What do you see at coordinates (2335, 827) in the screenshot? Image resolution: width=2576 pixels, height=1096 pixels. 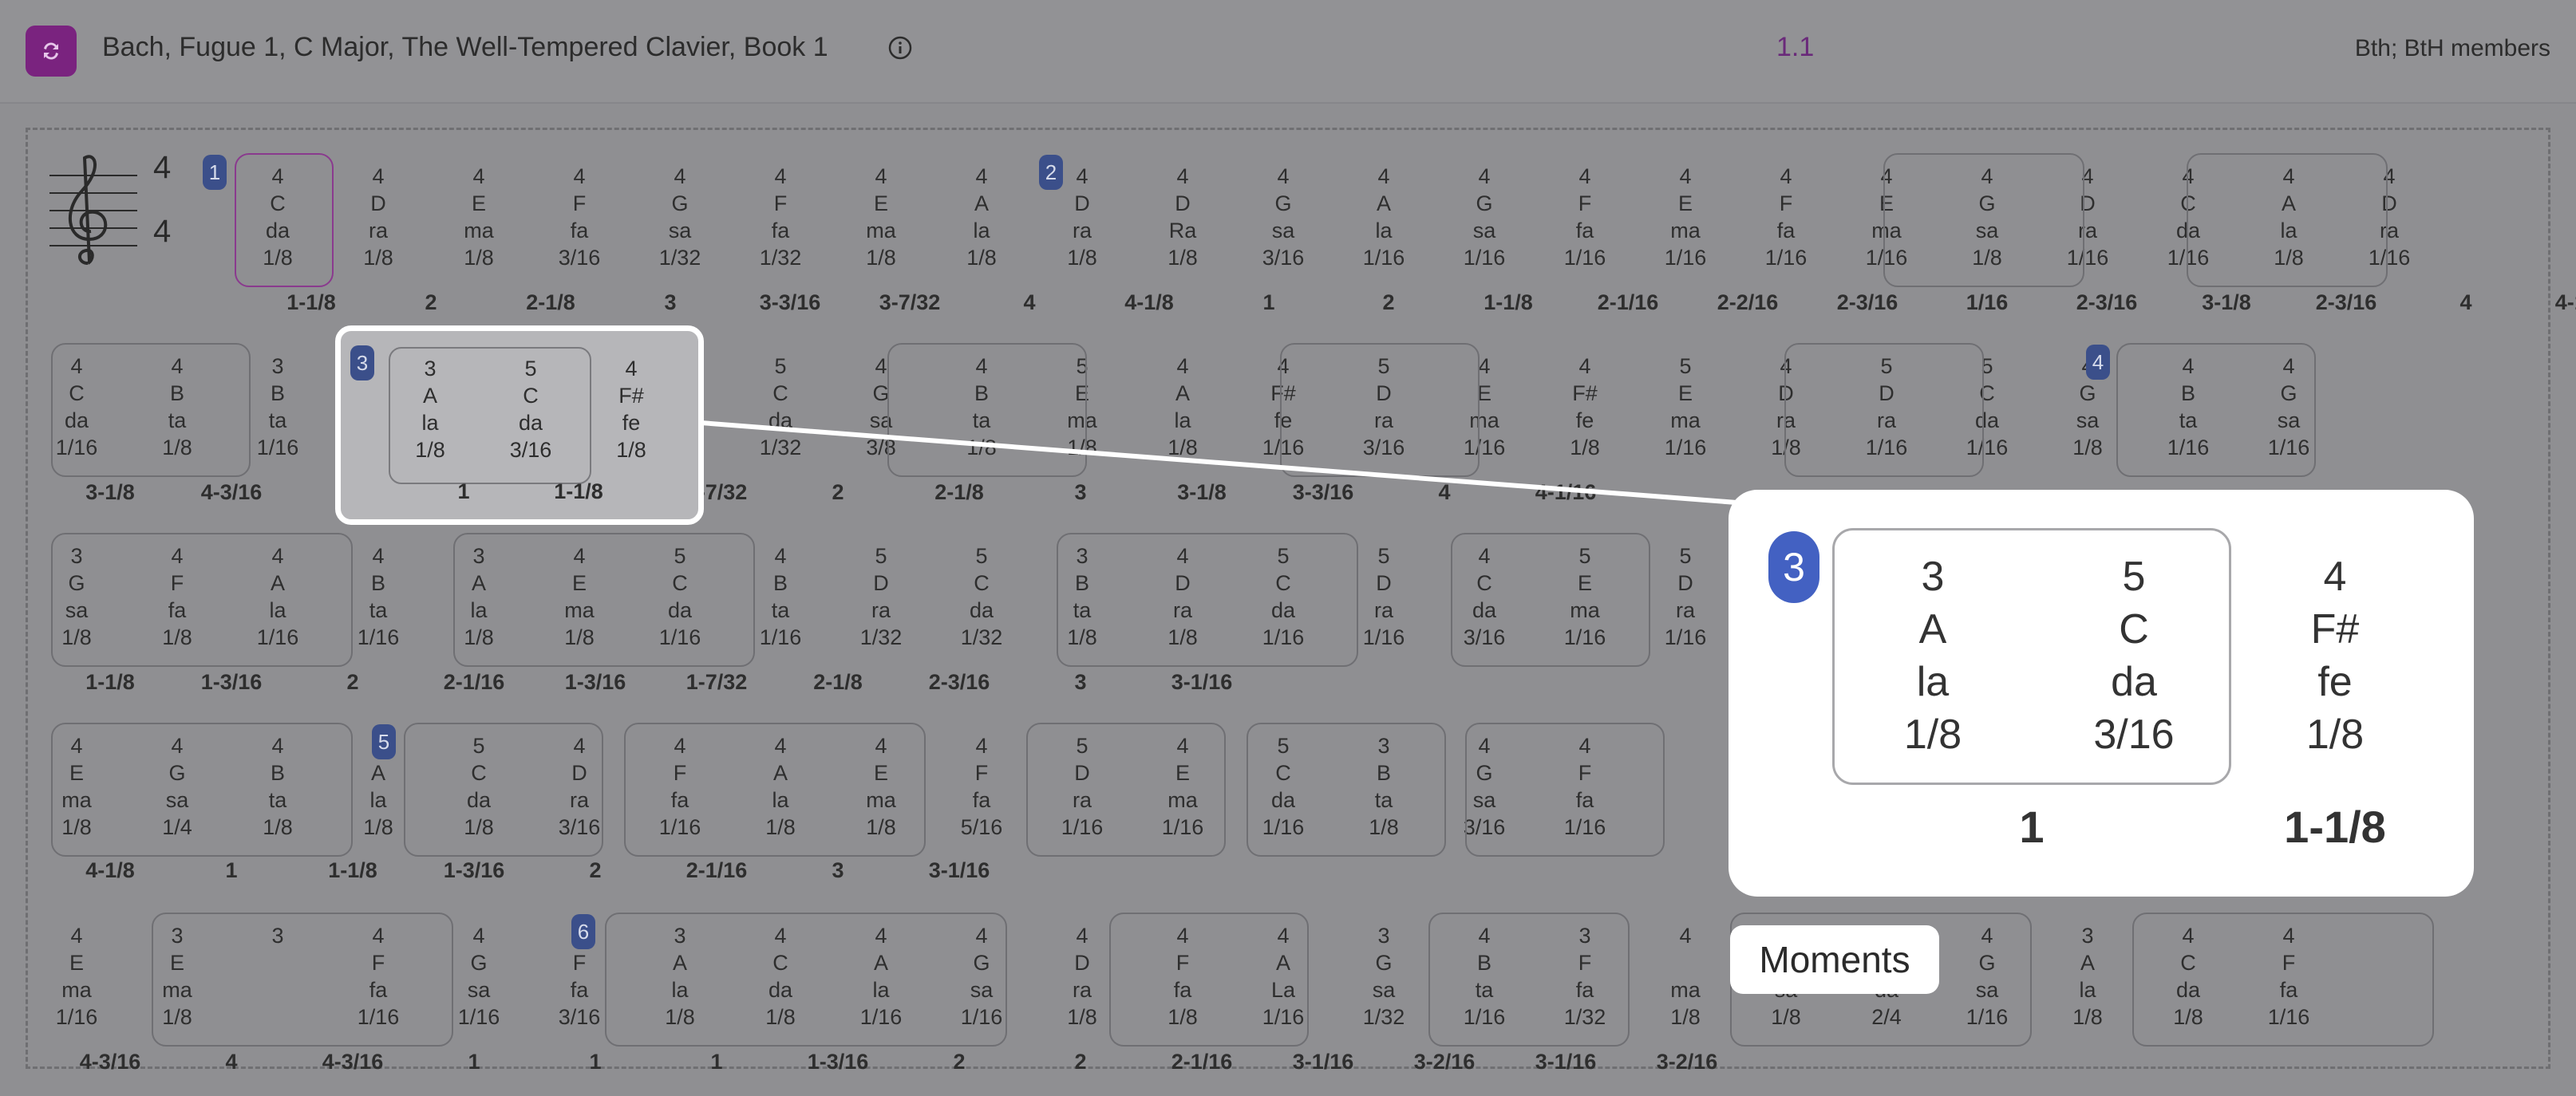 I see `zoom-beat-label: 1-1/8` at bounding box center [2335, 827].